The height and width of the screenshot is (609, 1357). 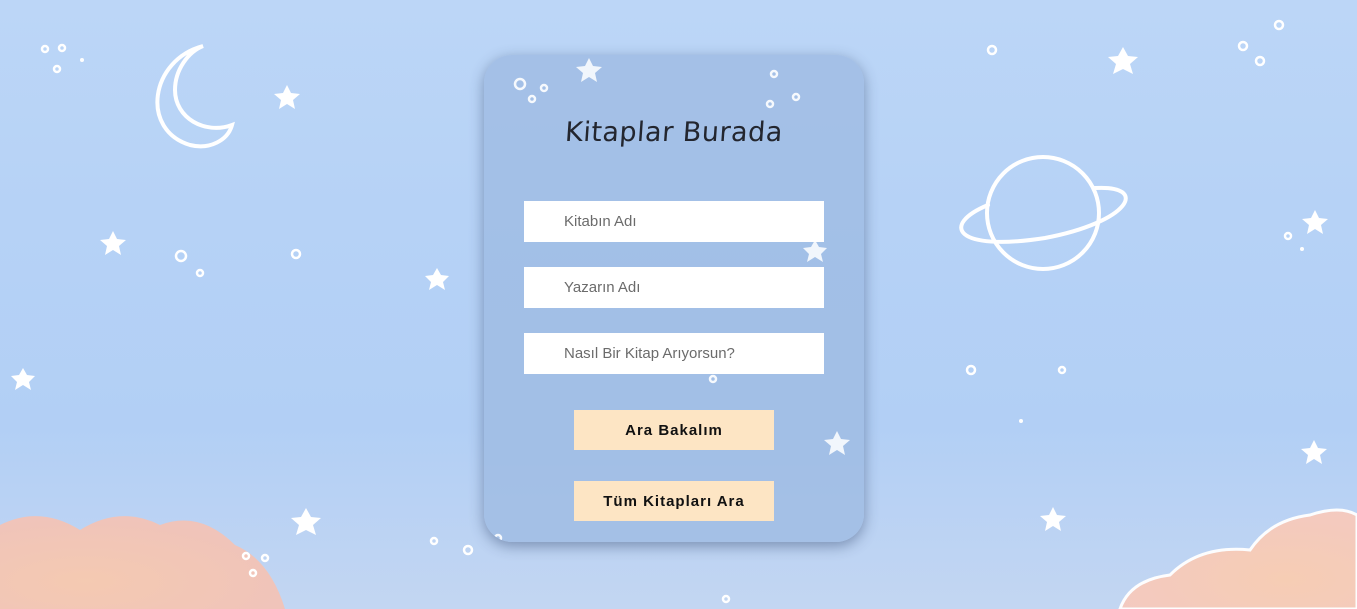 What do you see at coordinates (142, 562) in the screenshot?
I see `cloud-left` at bounding box center [142, 562].